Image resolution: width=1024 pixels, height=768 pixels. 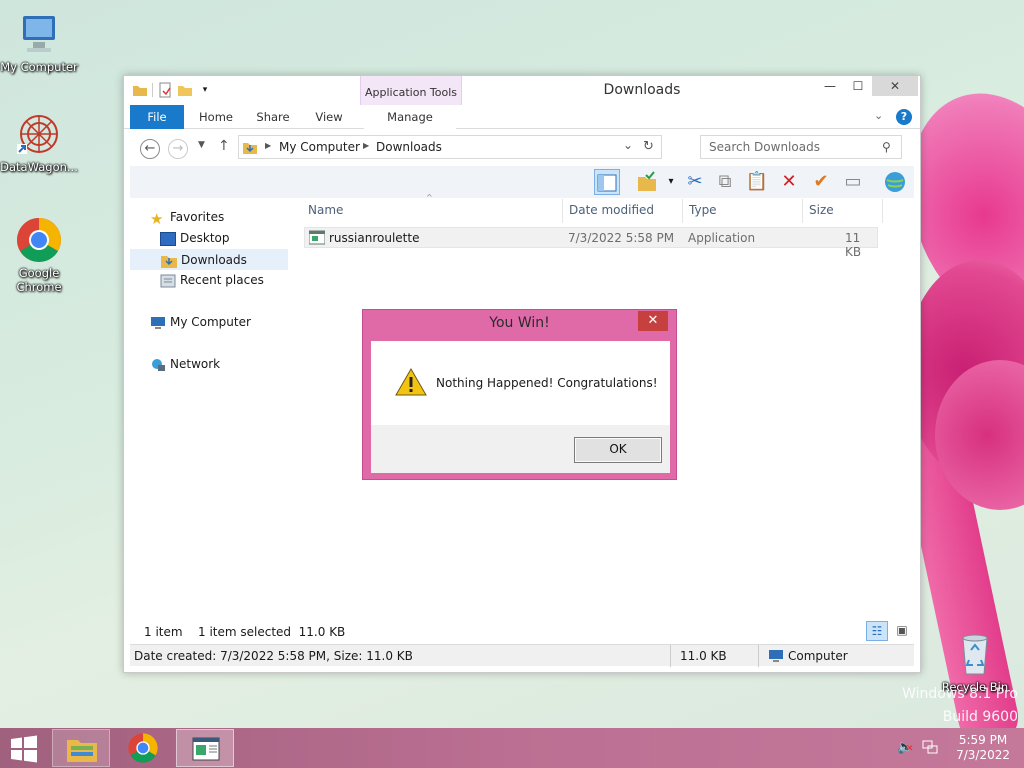 I want to click on close-button: ✕, so click(x=895, y=86).